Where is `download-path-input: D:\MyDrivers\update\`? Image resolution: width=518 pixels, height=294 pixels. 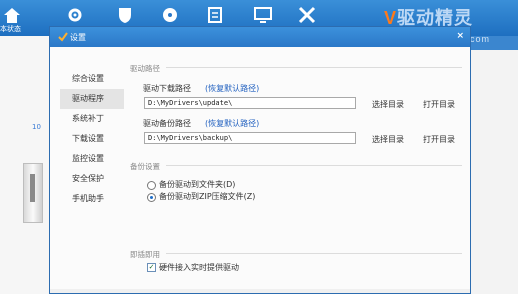 download-path-input: D:\MyDrivers\update\ is located at coordinates (250, 103).